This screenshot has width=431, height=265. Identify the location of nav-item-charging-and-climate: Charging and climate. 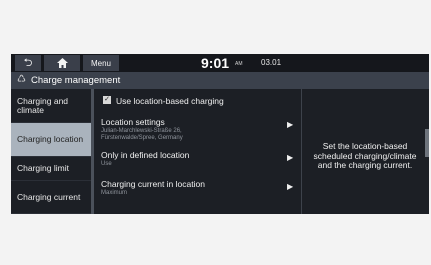
(51, 106).